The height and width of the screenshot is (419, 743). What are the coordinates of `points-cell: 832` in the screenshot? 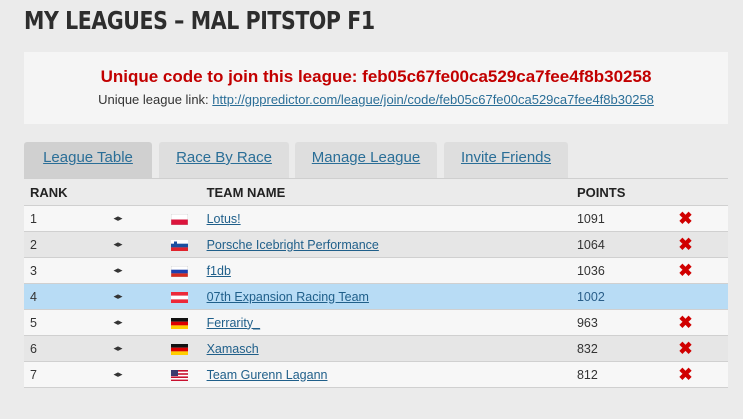 It's located at (626, 348).